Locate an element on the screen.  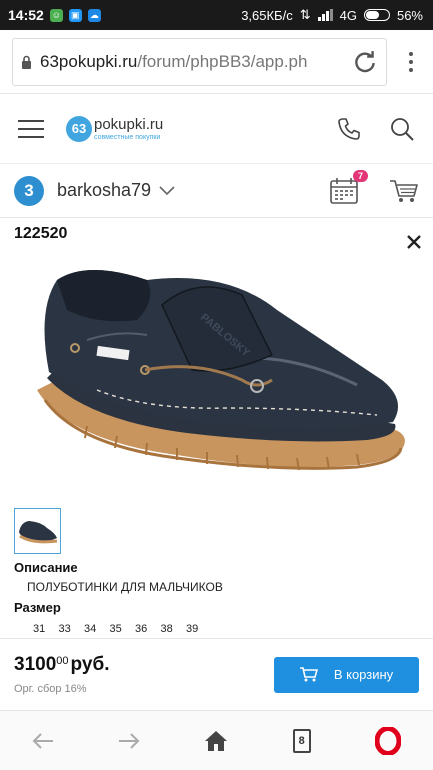
browser-bottom-nav: 8 is located at coordinates (216, 740).